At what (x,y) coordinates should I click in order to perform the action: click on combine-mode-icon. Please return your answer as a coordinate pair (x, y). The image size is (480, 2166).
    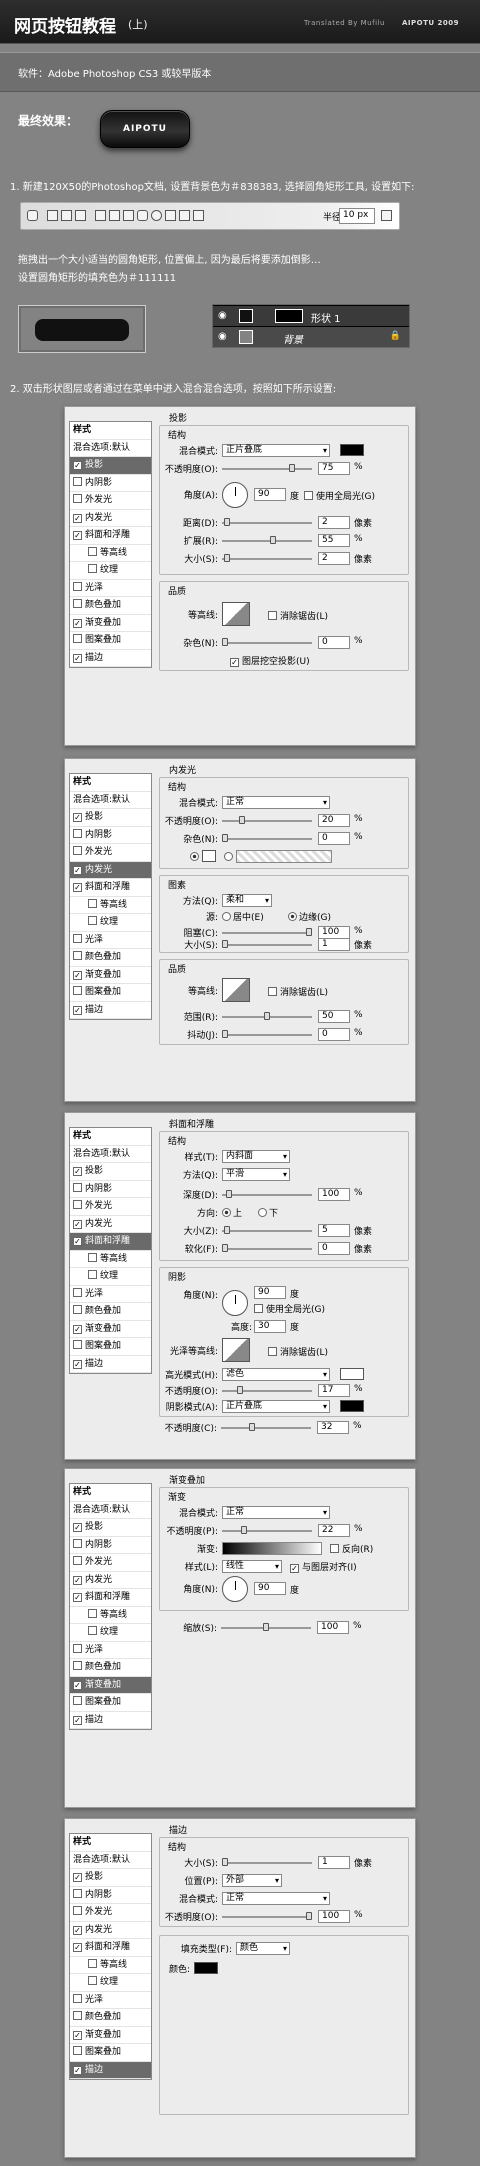
    Looking at the image, I should click on (386, 215).